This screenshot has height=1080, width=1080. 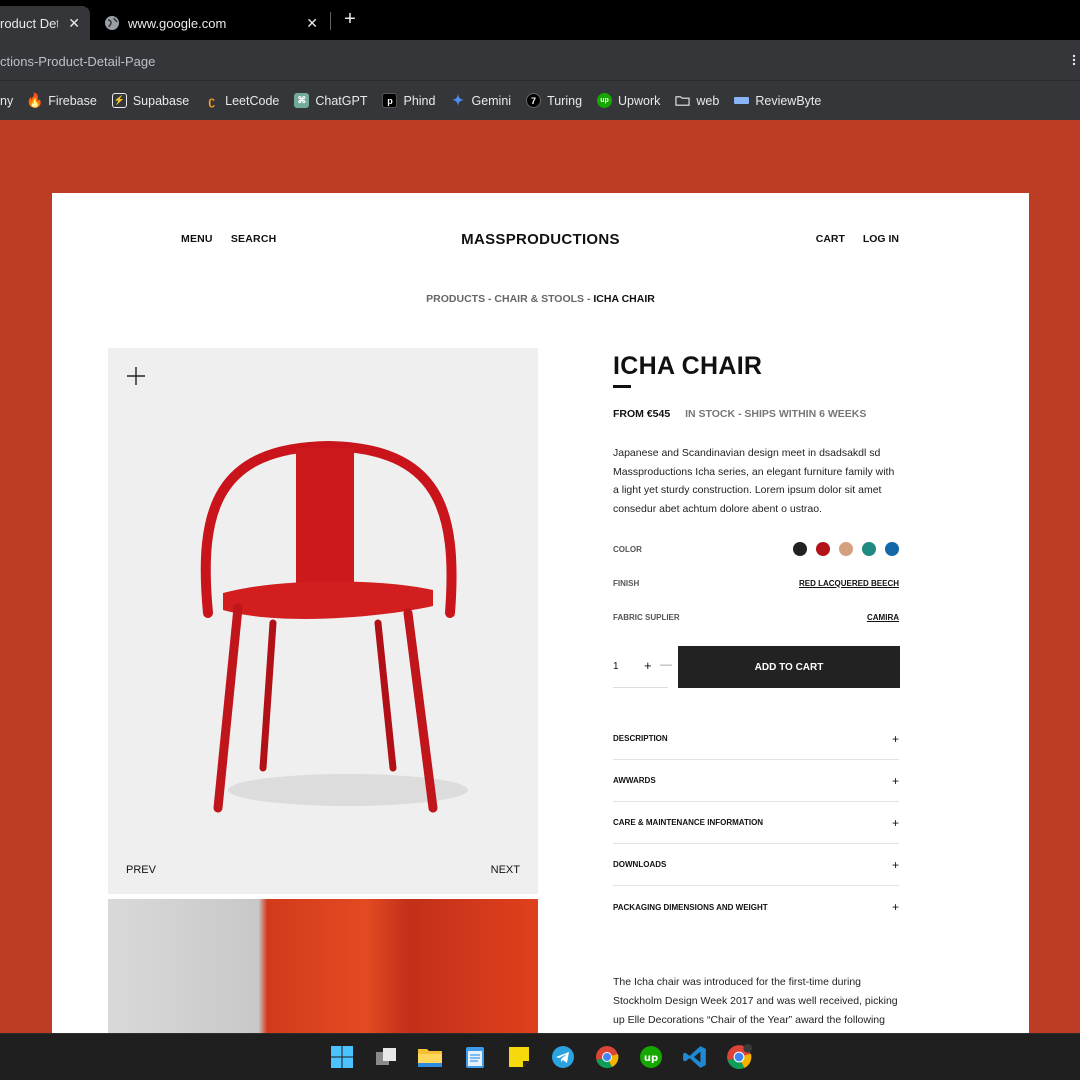 What do you see at coordinates (430, 1057) in the screenshot?
I see `file-explorer-icon` at bounding box center [430, 1057].